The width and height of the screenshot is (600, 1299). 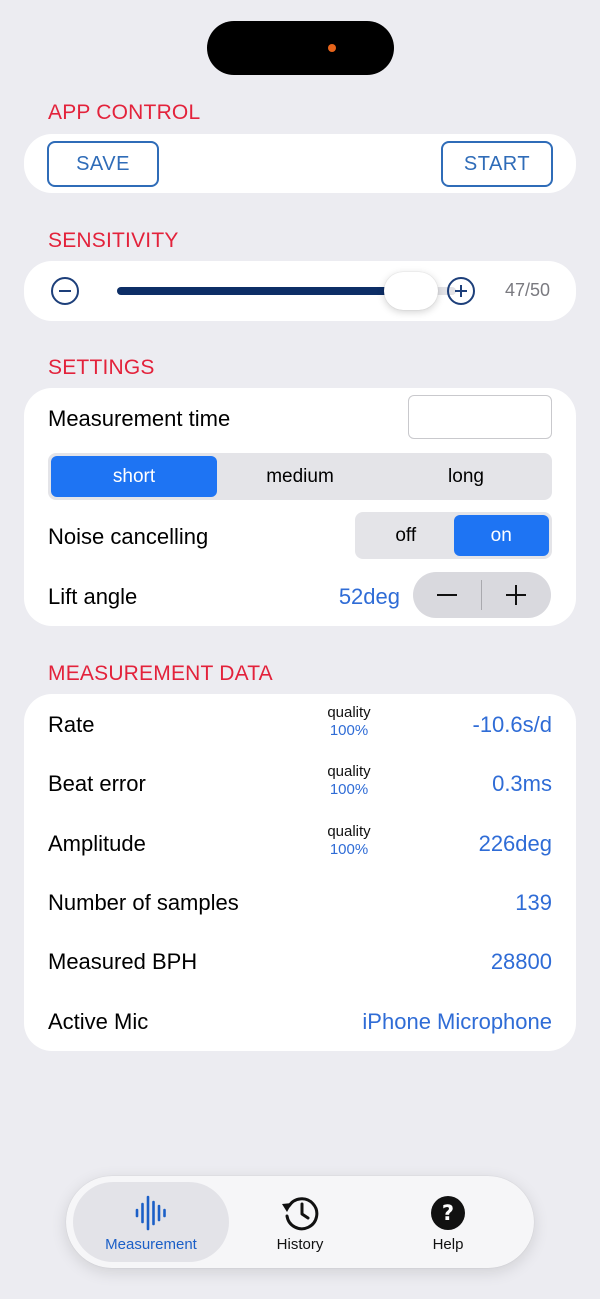 What do you see at coordinates (101, 367) in the screenshot?
I see `section-header-settings: SETTINGS` at bounding box center [101, 367].